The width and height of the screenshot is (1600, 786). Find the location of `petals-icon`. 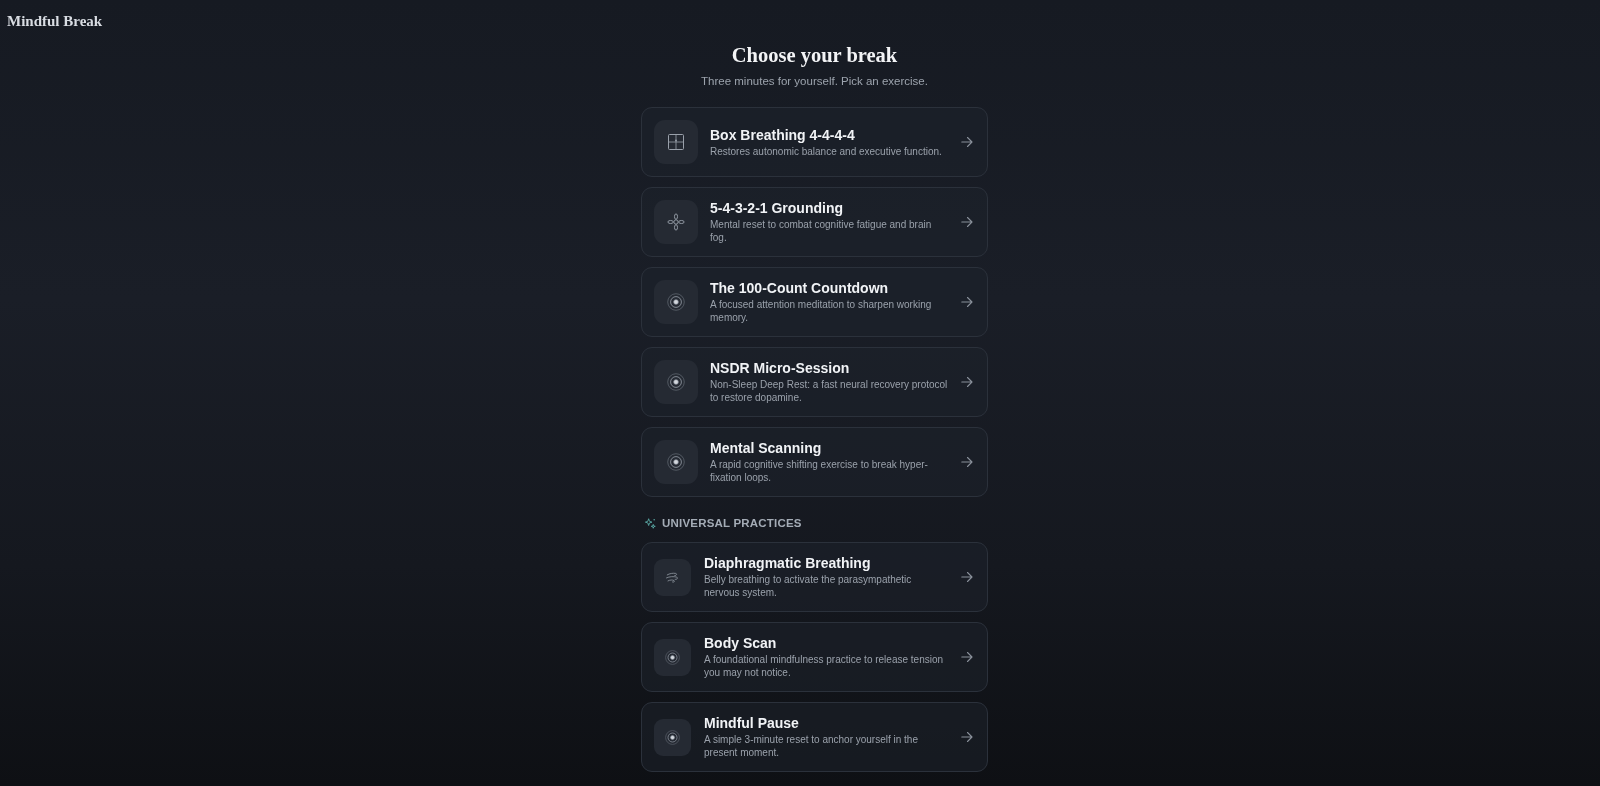

petals-icon is located at coordinates (676, 222).